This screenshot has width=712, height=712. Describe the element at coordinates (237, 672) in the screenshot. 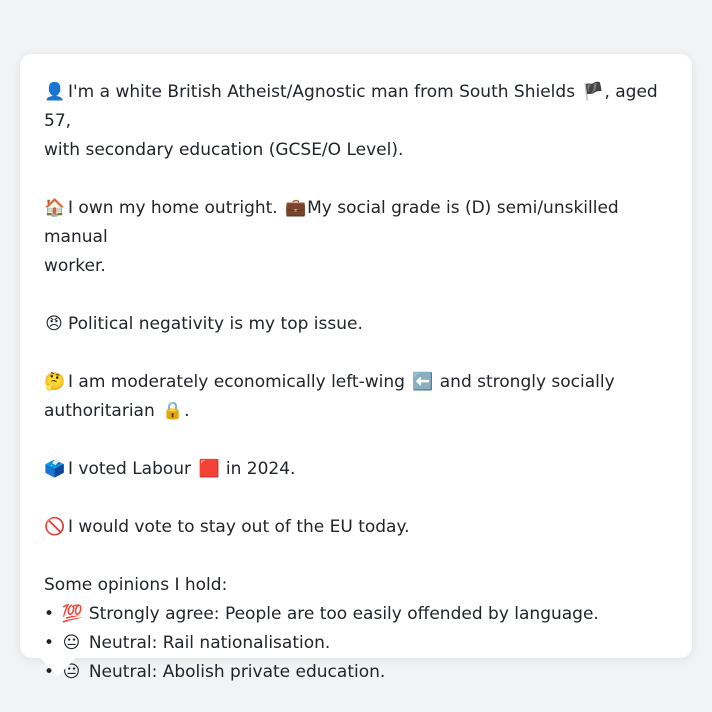

I see `opinion-text: Neutral: Abolish private education.` at that location.